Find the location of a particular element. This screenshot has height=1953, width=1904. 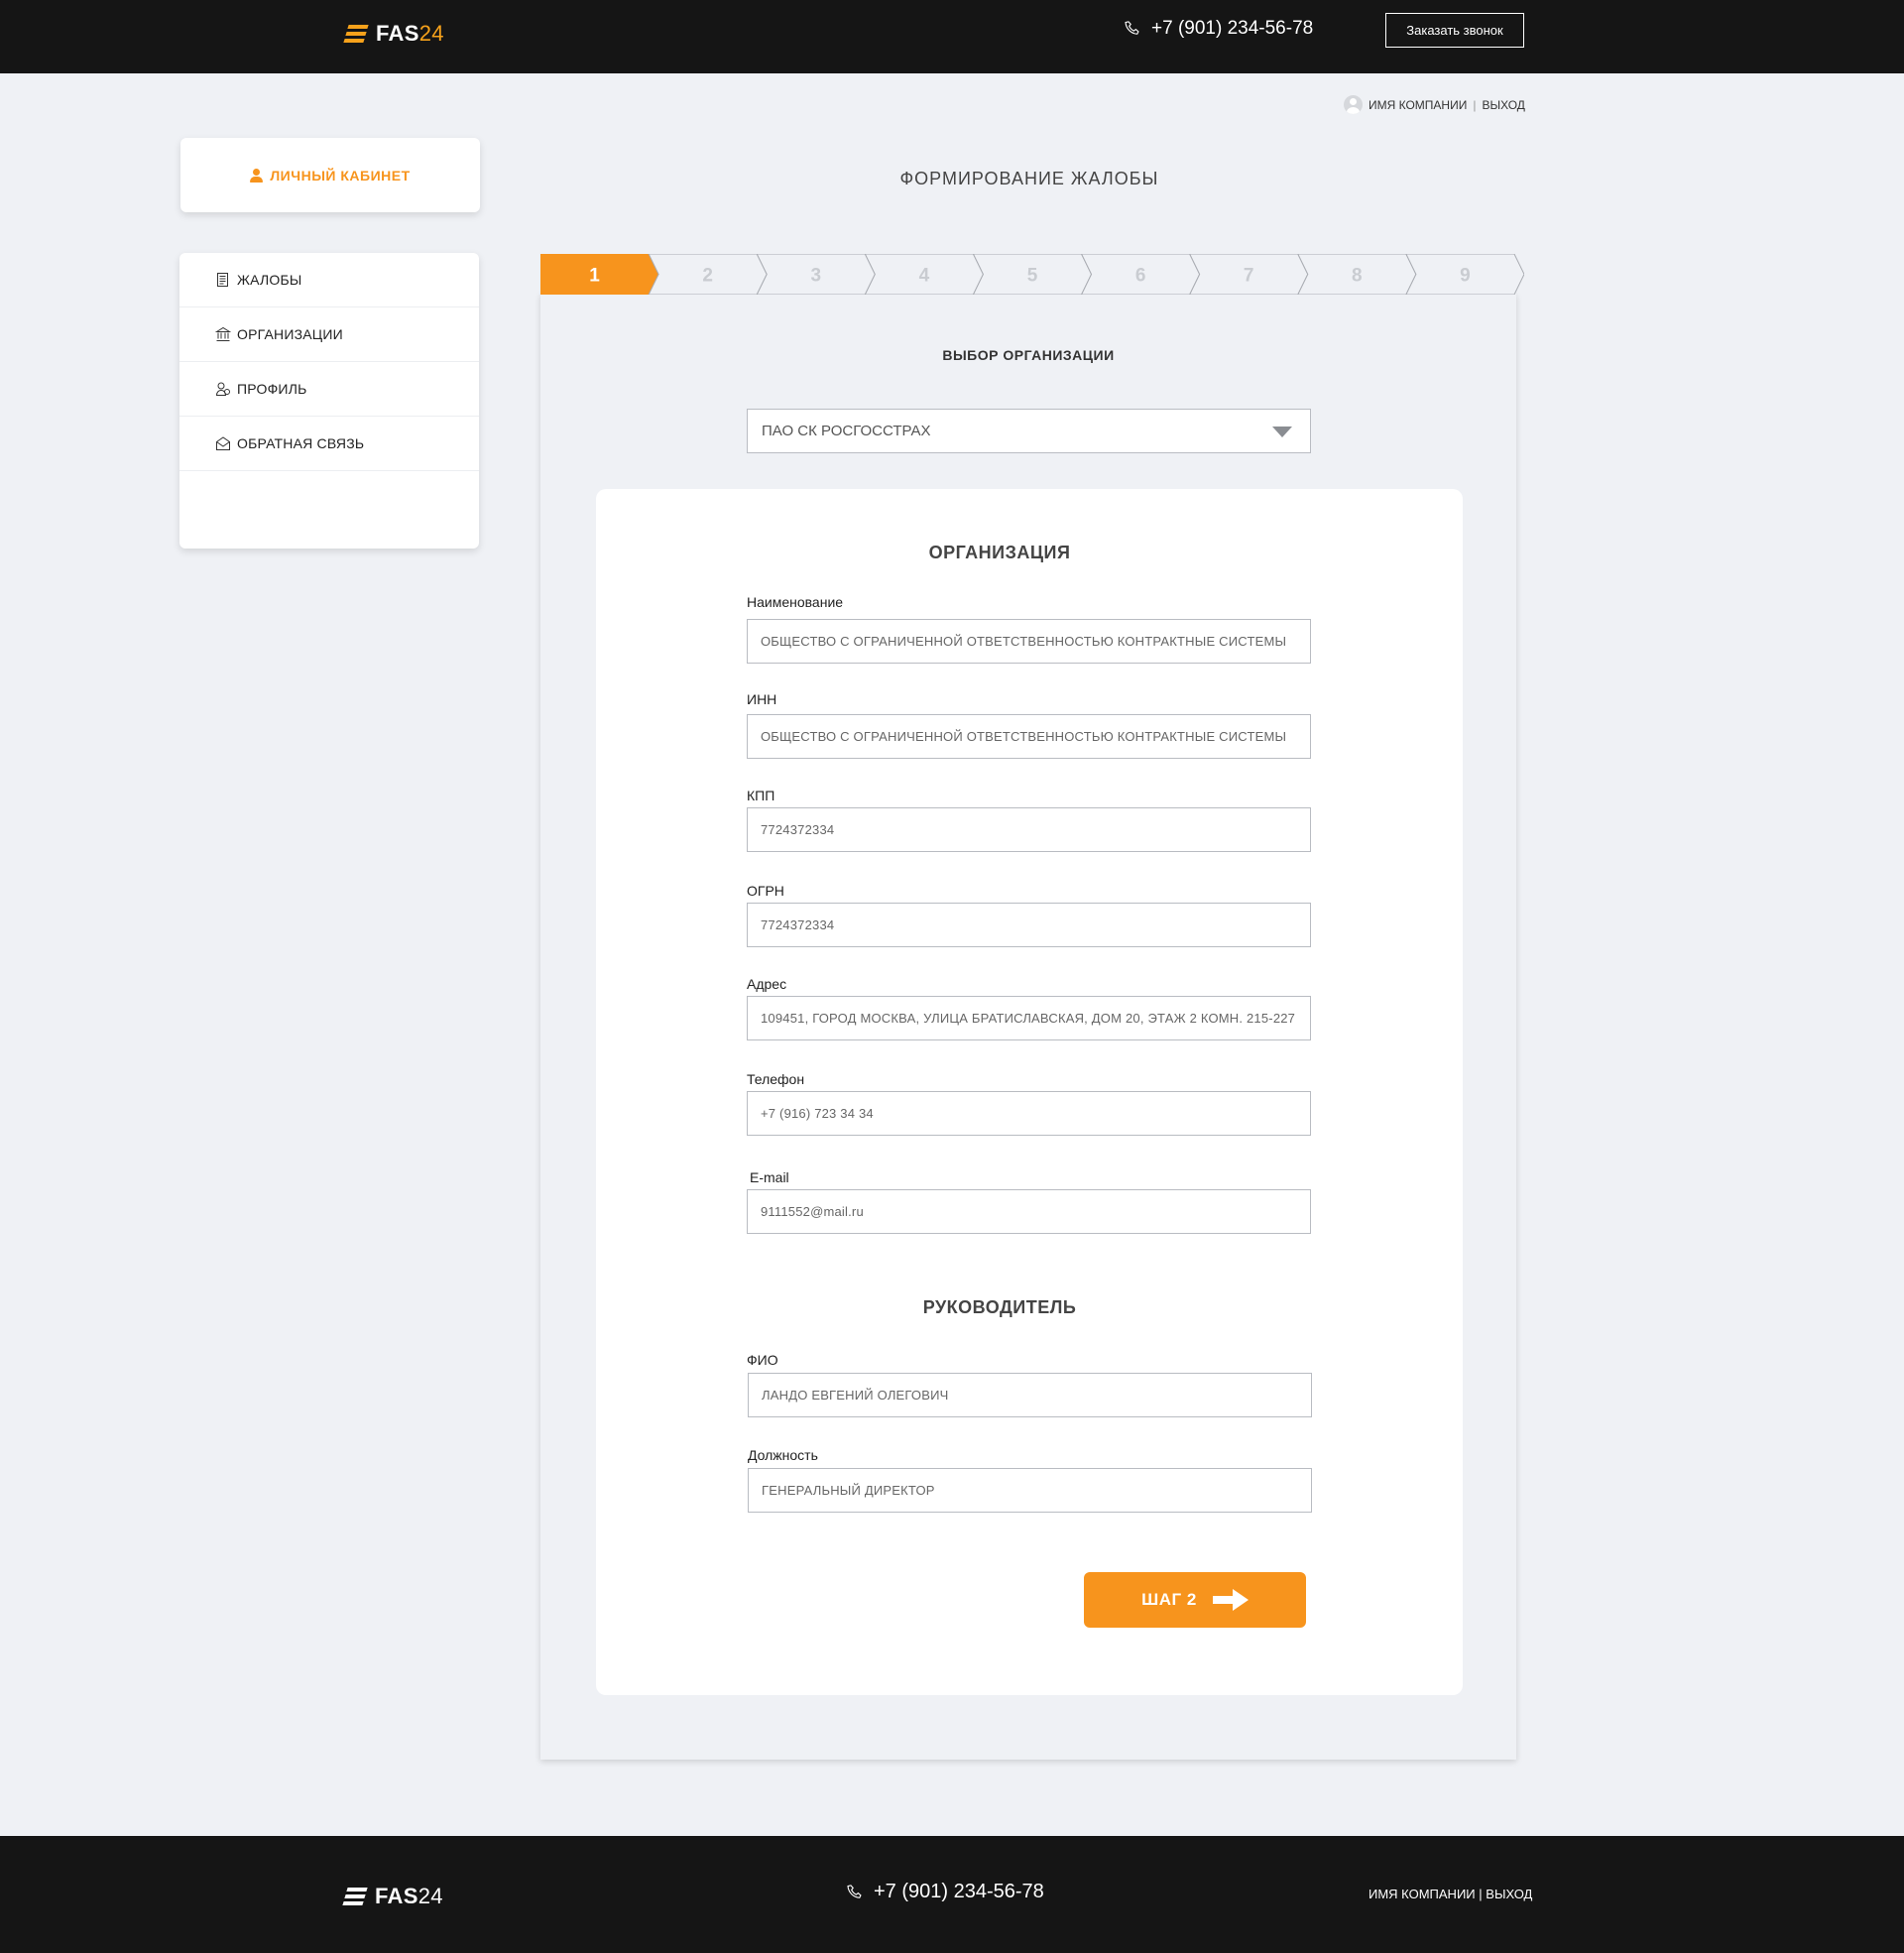

address-label: Адрес is located at coordinates (767, 984).